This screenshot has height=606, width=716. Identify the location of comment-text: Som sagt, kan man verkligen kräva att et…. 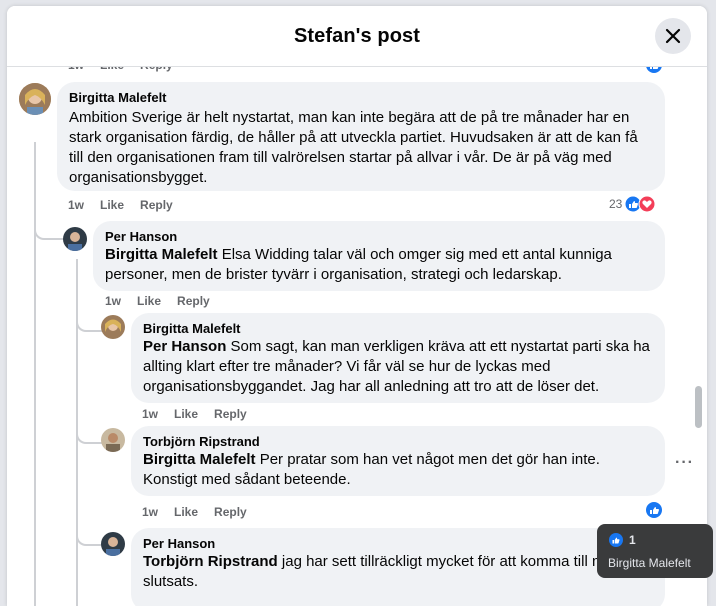
(440, 346).